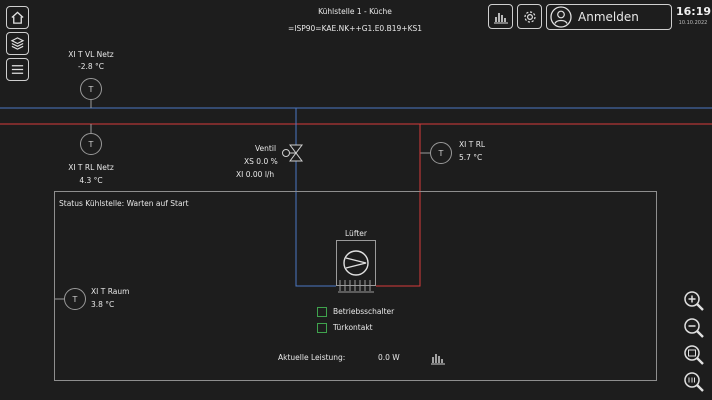  I want to click on valve-xi: XI 0.00 l/h, so click(255, 174).